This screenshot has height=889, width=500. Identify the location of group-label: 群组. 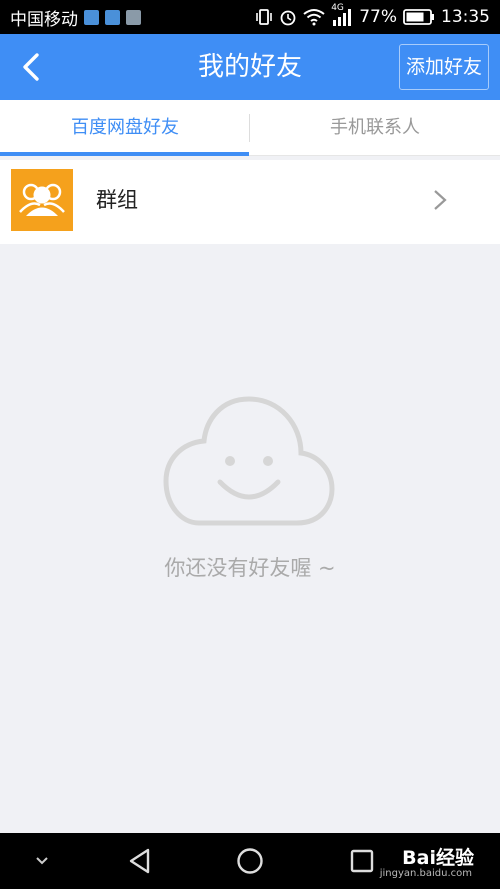
(117, 200).